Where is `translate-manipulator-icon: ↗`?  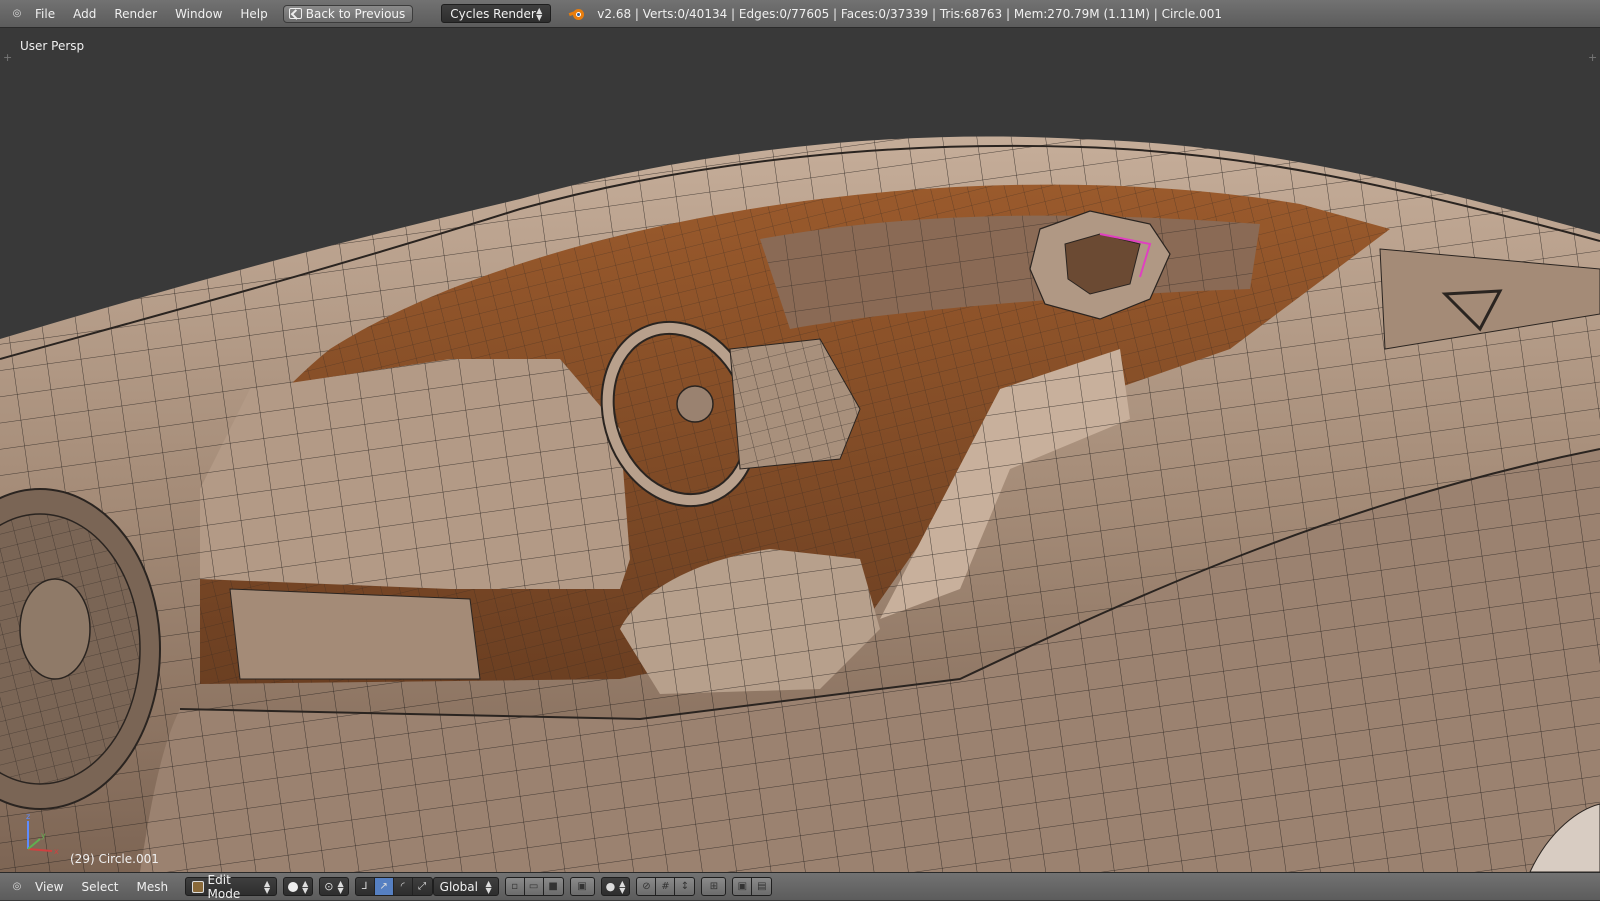 translate-manipulator-icon: ↗ is located at coordinates (384, 886).